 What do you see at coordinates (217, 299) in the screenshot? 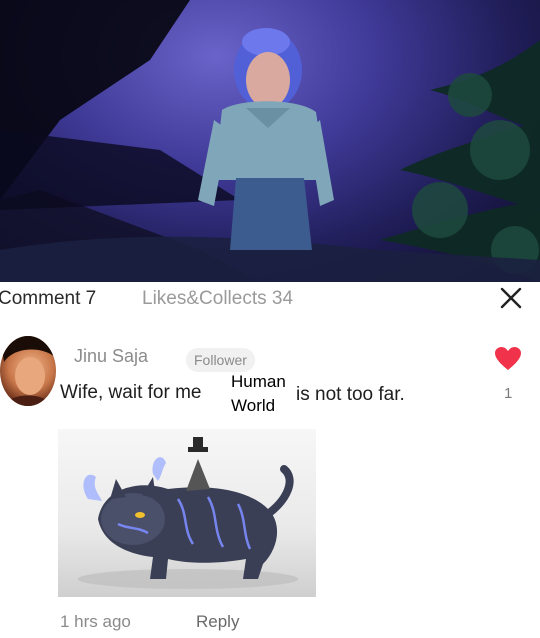
I see `tab-likes-collects: Likes&Collects 34` at bounding box center [217, 299].